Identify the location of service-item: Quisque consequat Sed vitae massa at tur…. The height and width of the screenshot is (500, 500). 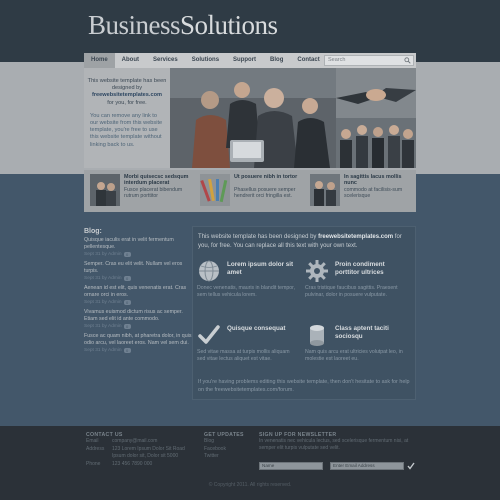
(246, 348).